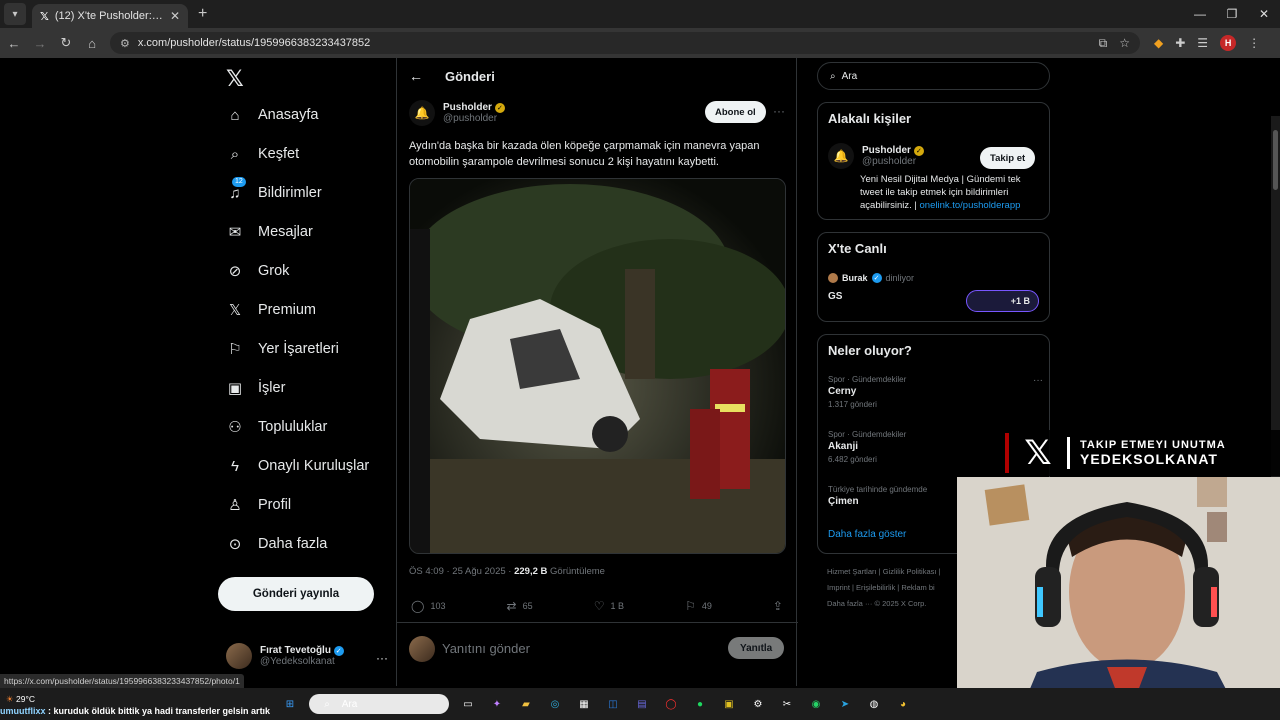 This screenshot has height=720, width=1280. Describe the element at coordinates (642, 704) in the screenshot. I see `teams-icon: ▤` at that location.